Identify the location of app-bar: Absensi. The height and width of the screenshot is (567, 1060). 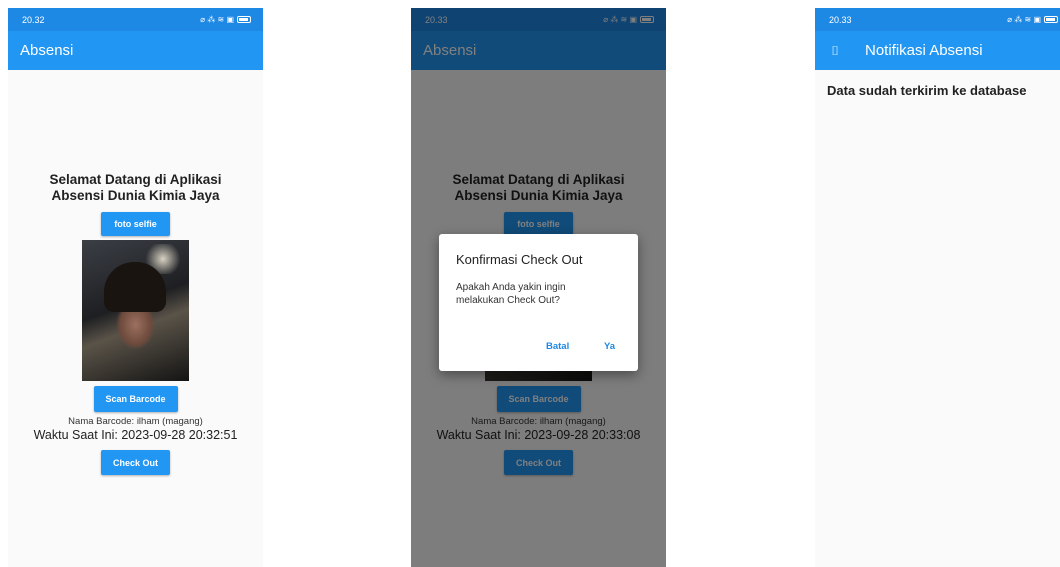
(135, 50).